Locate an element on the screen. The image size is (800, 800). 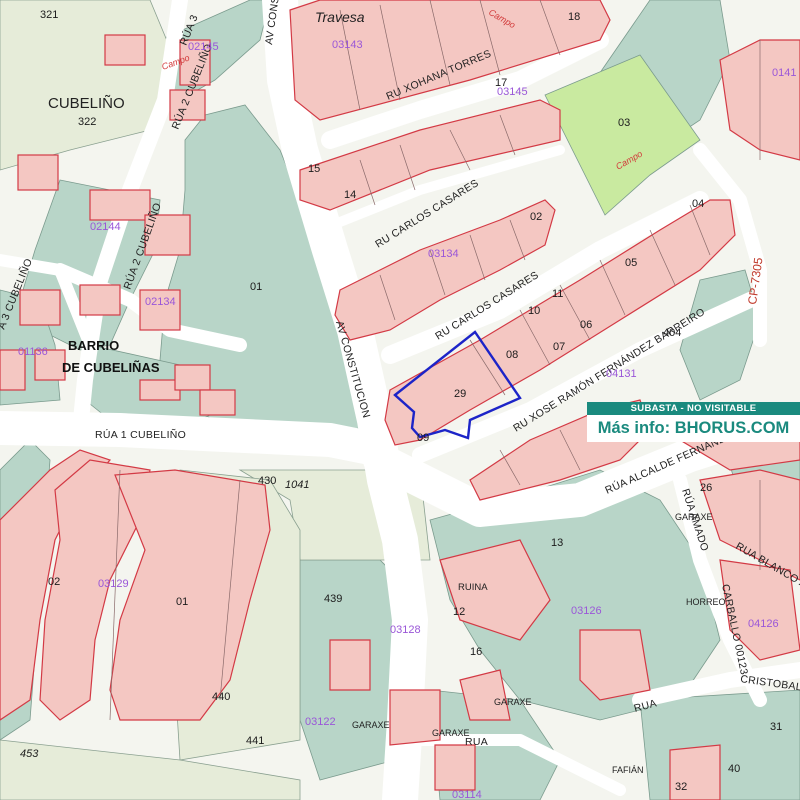
num-430: 430 is located at coordinates (267, 481).